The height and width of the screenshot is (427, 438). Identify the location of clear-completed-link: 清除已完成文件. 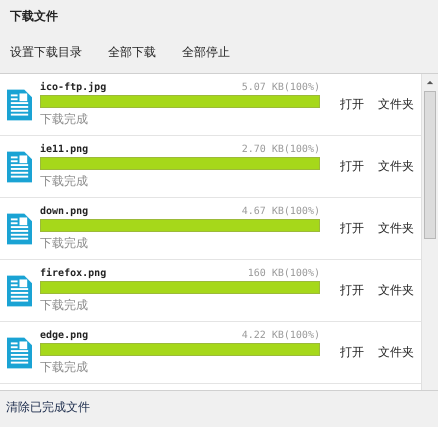
(48, 407).